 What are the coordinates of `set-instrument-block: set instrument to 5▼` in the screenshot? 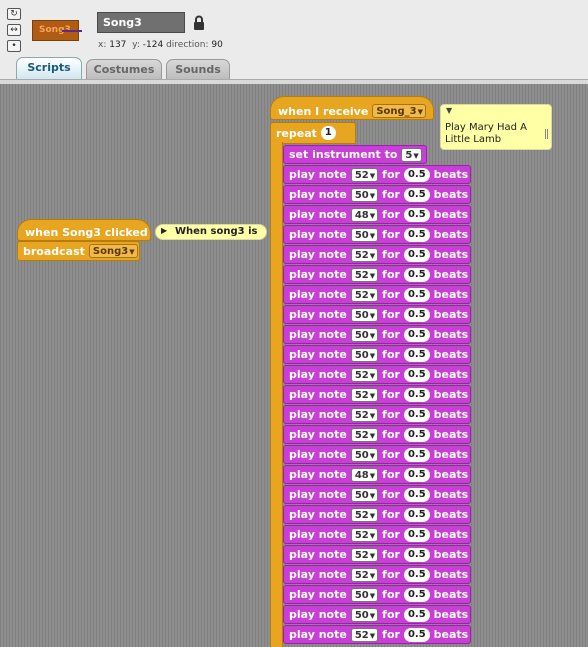 It's located at (355, 154).